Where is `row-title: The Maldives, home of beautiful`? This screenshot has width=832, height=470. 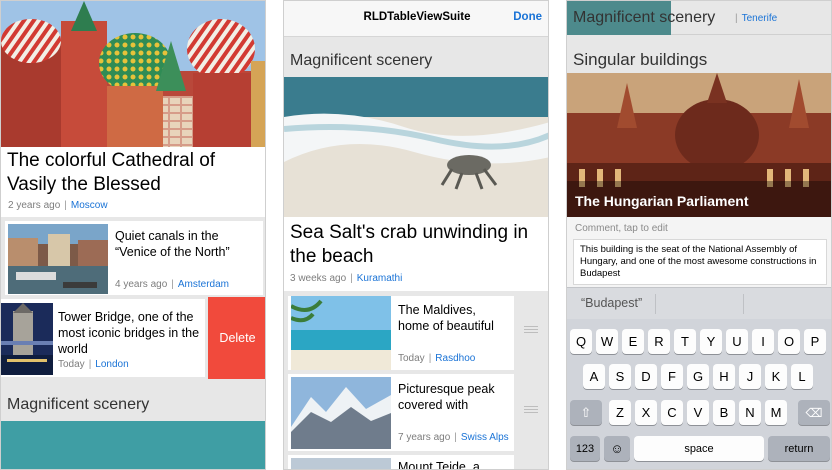
row-title: The Maldives, home of beautiful is located at coordinates (446, 318).